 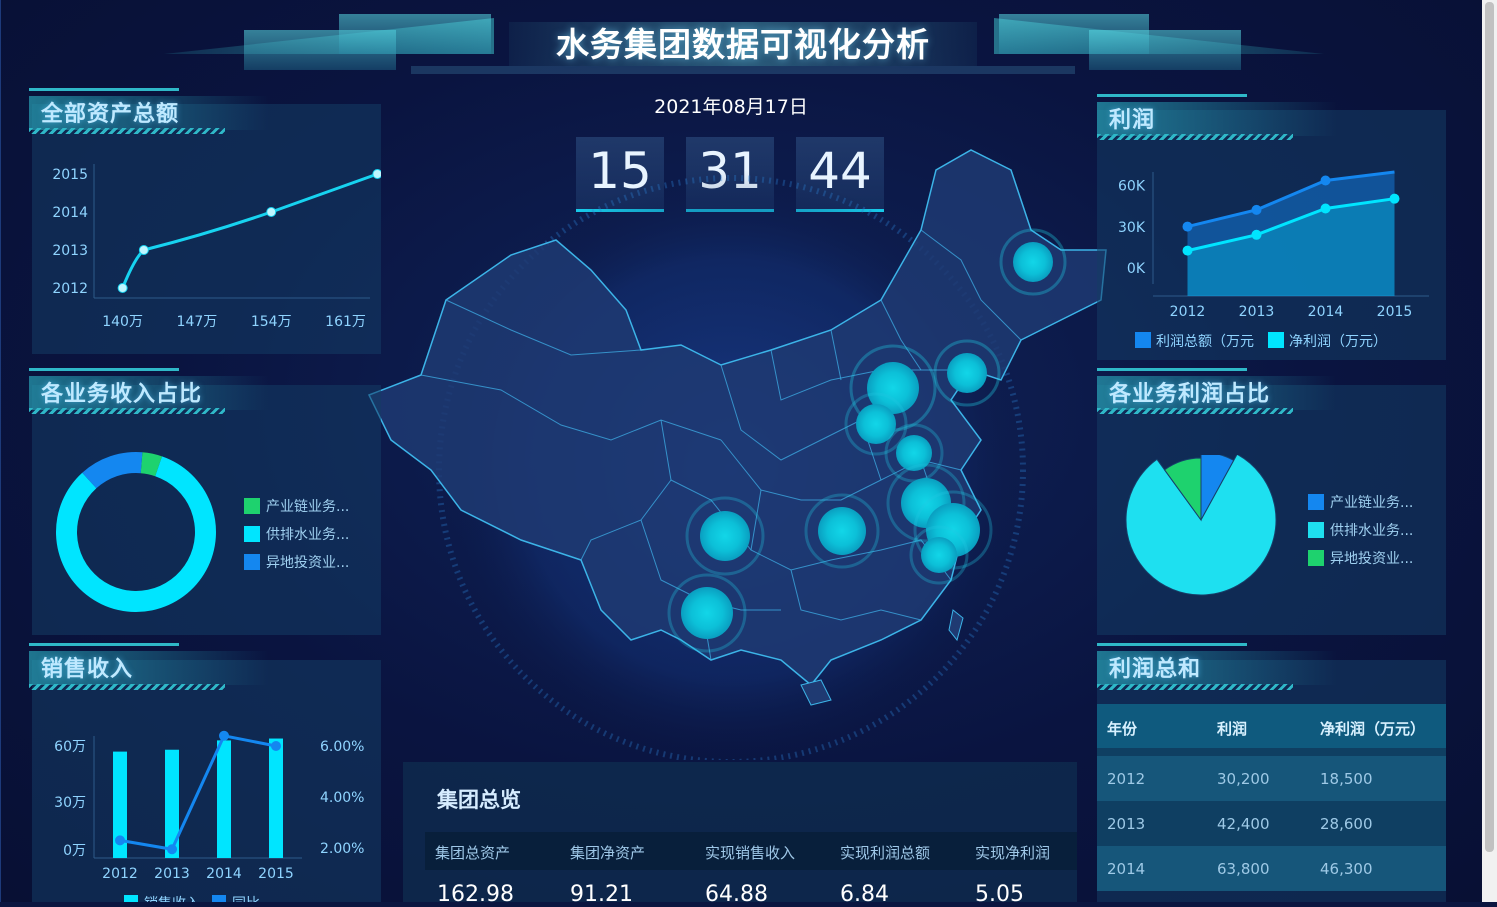 What do you see at coordinates (1346, 824) in the screenshot?
I see `cell-net-profit: 28,600` at bounding box center [1346, 824].